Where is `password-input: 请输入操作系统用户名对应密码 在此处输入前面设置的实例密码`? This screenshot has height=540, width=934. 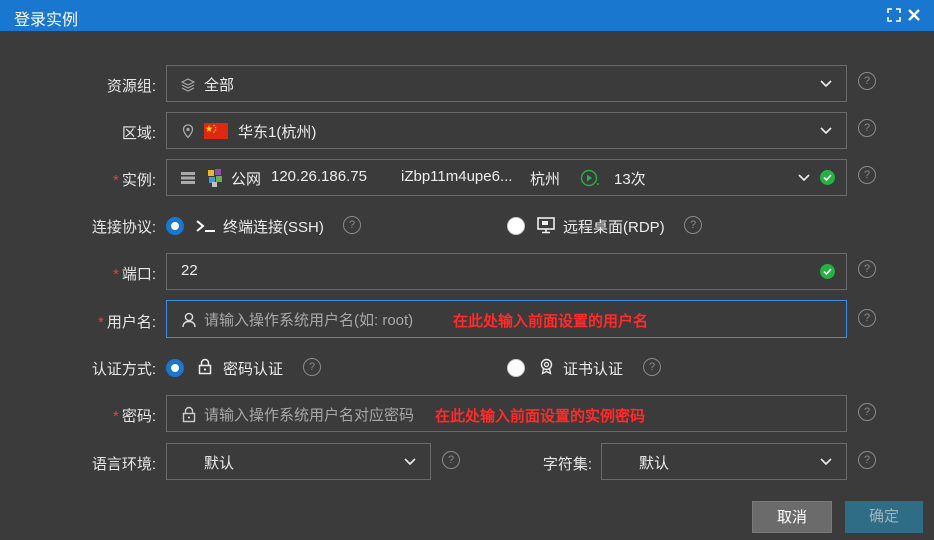 password-input: 请输入操作系统用户名对应密码 在此处输入前面设置的实例密码 is located at coordinates (506, 413).